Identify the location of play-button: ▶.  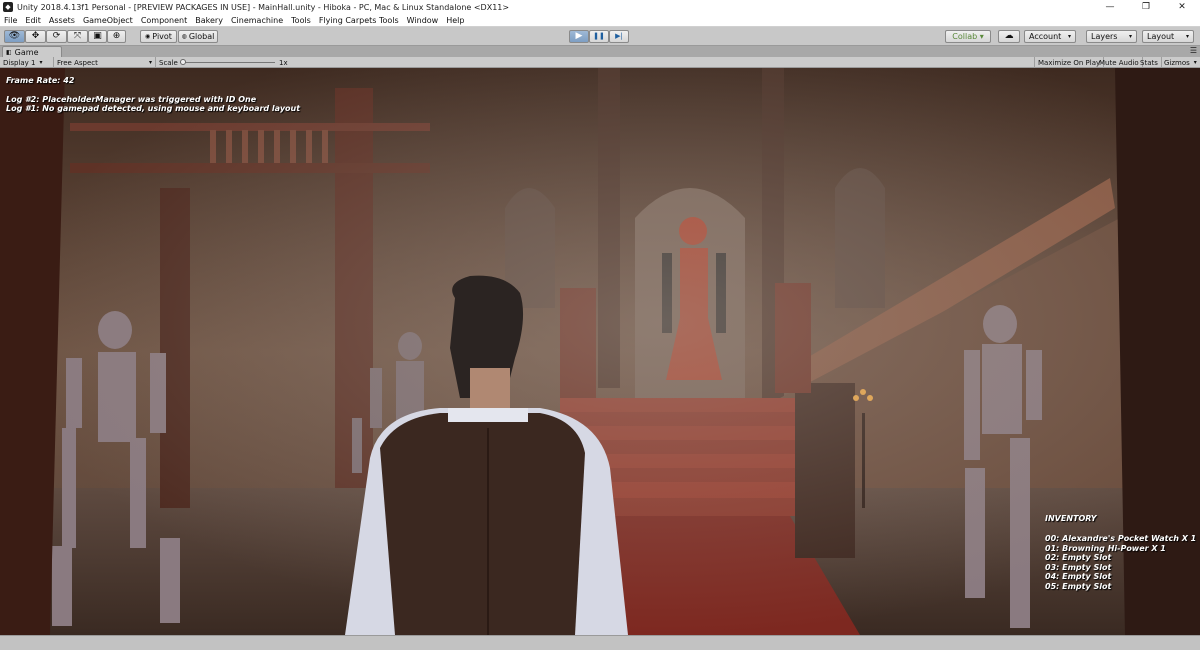
(579, 36).